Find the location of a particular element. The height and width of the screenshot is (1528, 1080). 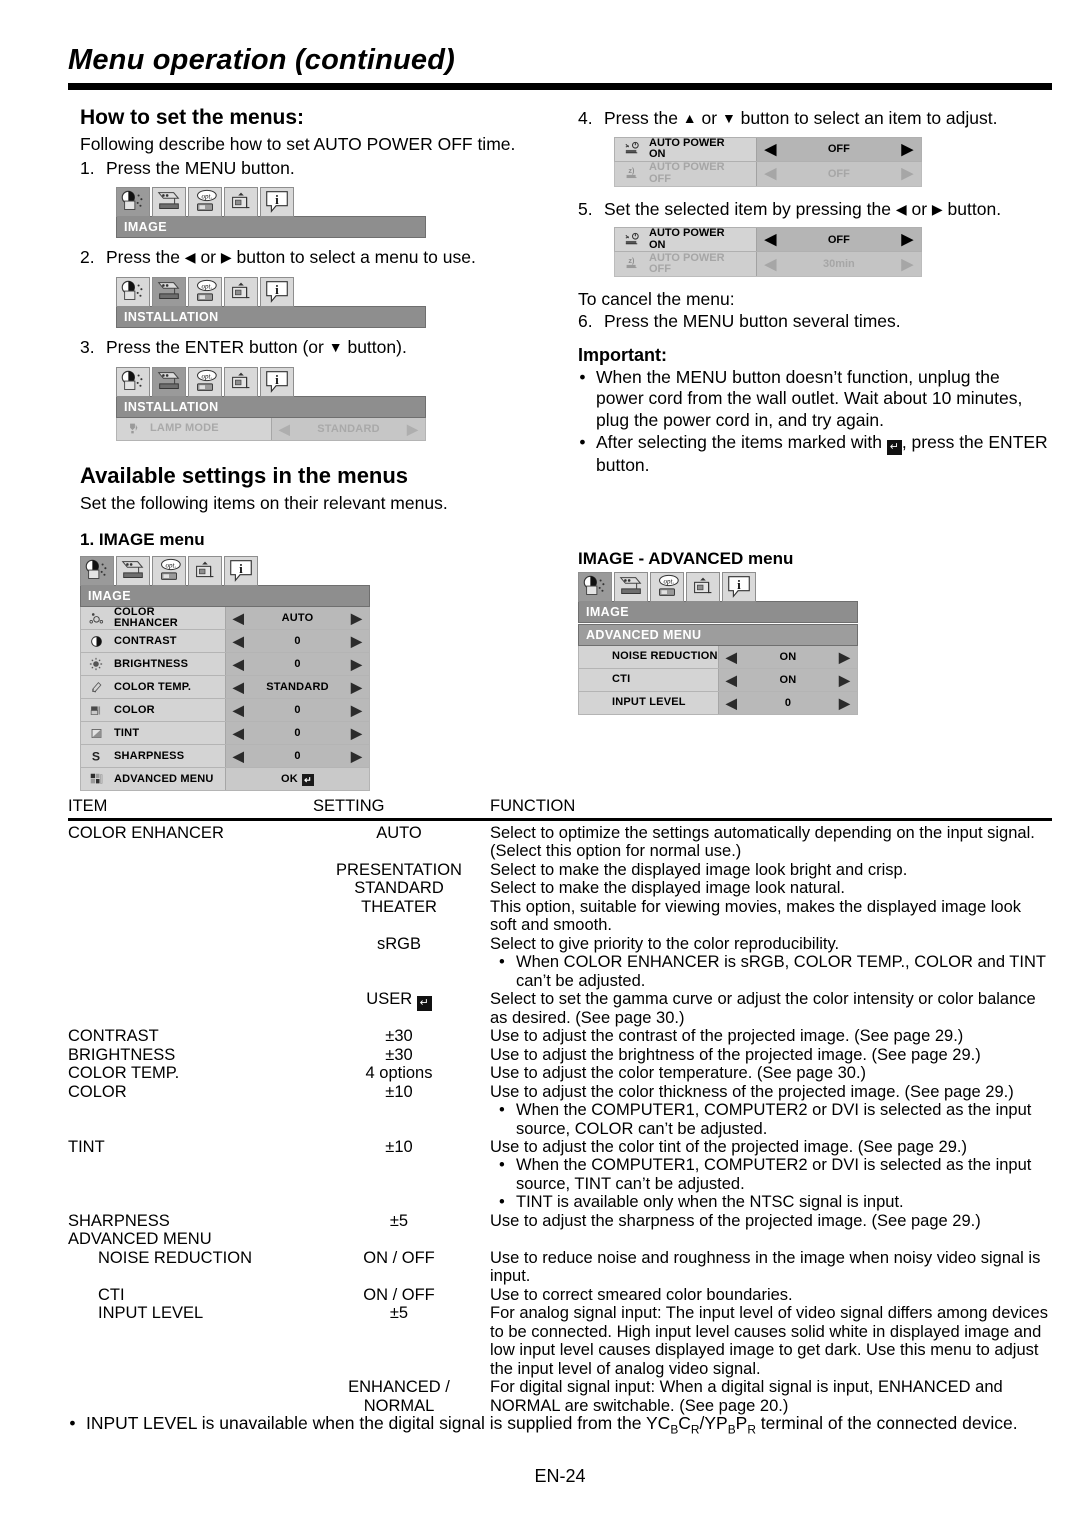

osd-row-value-control: ◀ 30min ▶ is located at coordinates (838, 264).